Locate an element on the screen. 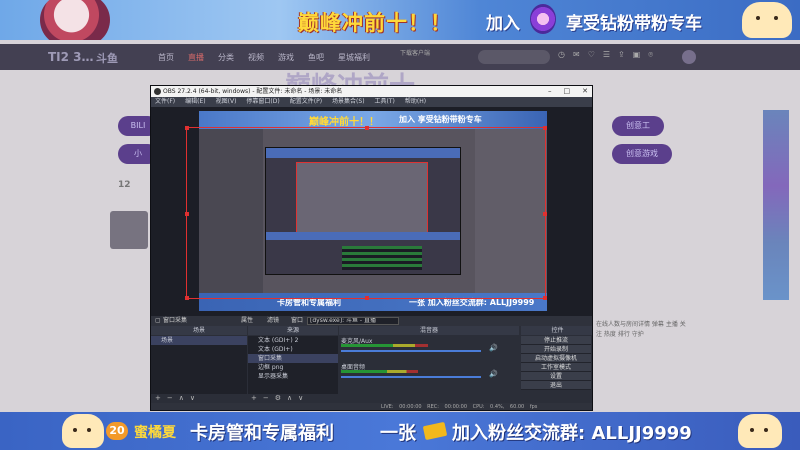 The image size is (800, 450). upload-icon: ⇪ is located at coordinates (621, 55).